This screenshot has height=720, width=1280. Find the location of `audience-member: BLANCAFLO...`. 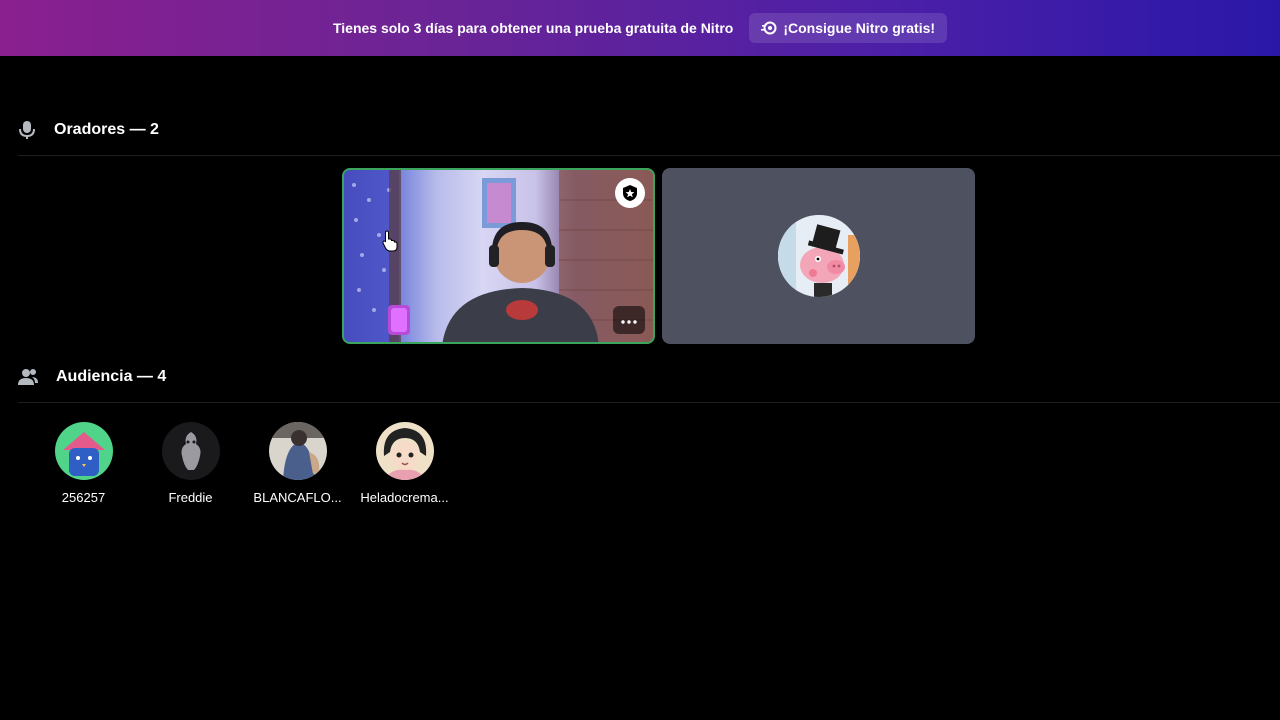

audience-member: BLANCAFLO... is located at coordinates (297, 463).